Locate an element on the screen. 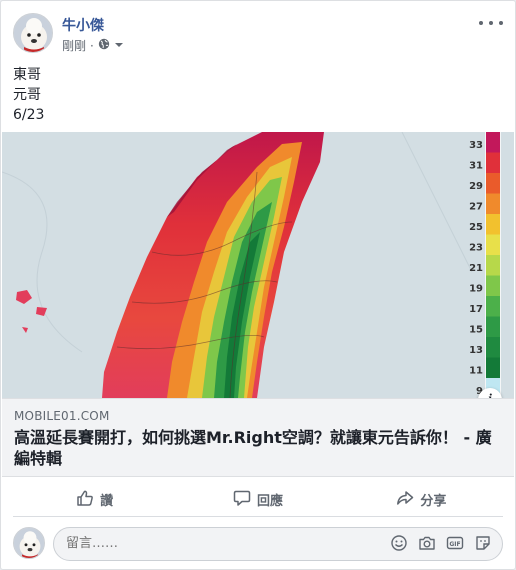  post-meta: 剛剛 · is located at coordinates (93, 45).